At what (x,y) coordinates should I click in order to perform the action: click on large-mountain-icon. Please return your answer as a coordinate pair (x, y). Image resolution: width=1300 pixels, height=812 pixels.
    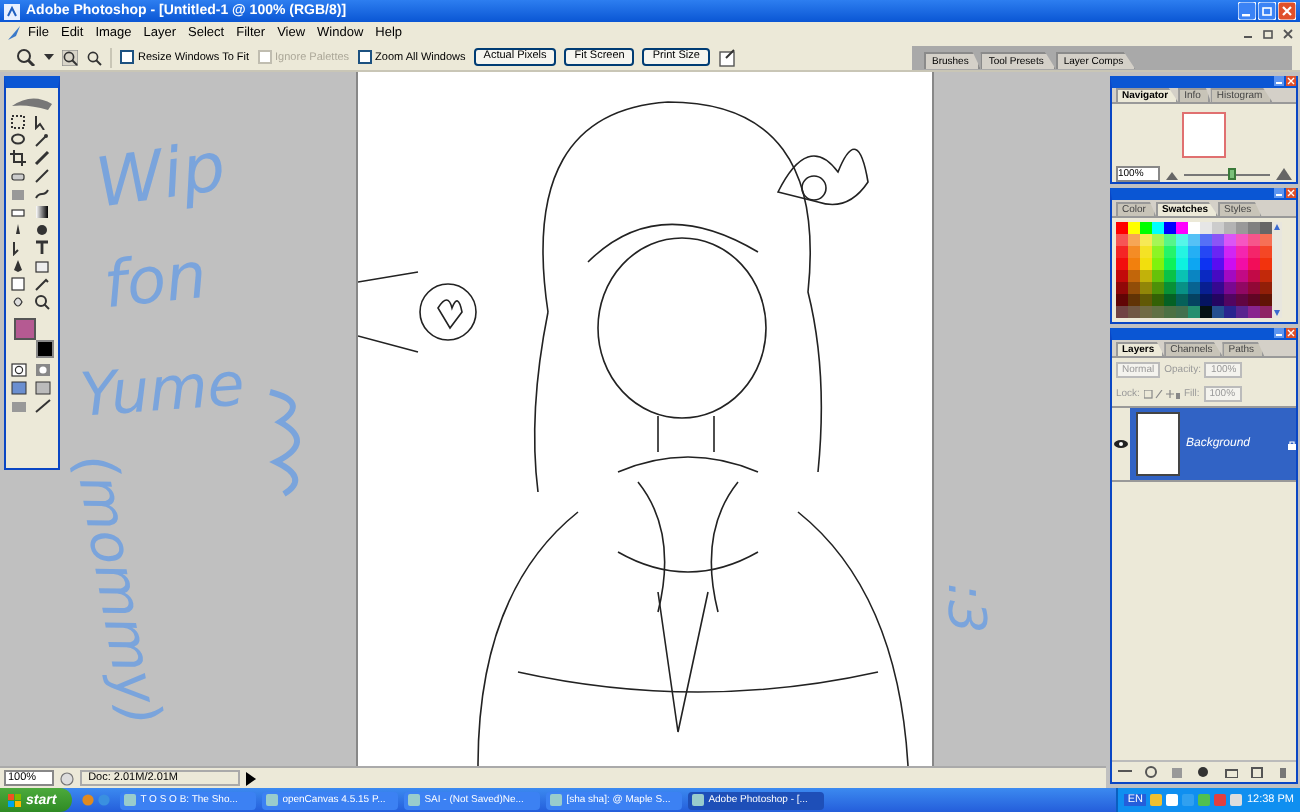
    Looking at the image, I should click on (1284, 174).